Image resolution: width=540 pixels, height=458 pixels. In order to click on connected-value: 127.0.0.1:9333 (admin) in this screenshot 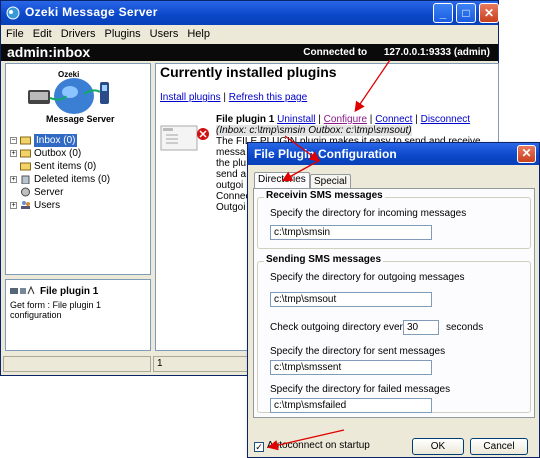, I will do `click(436, 52)`.